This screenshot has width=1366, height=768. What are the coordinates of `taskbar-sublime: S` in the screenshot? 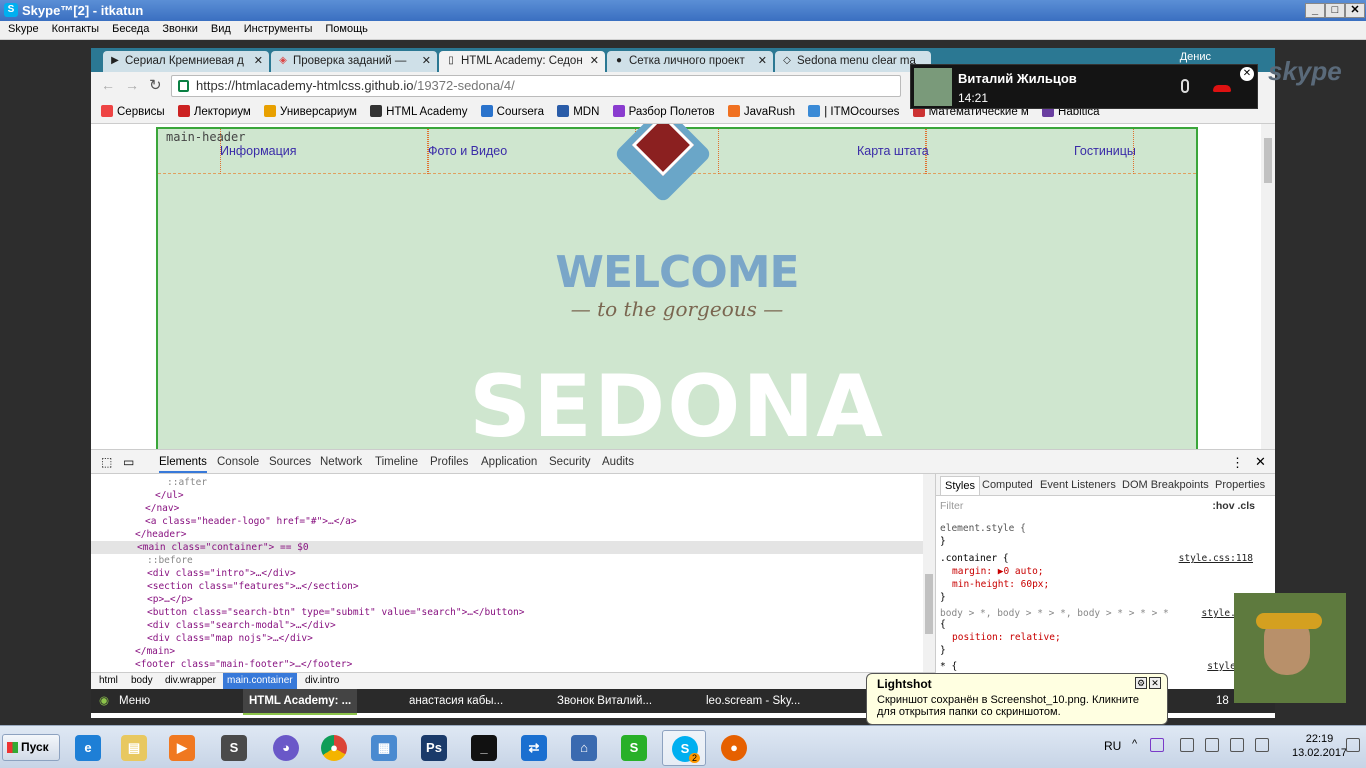 It's located at (234, 748).